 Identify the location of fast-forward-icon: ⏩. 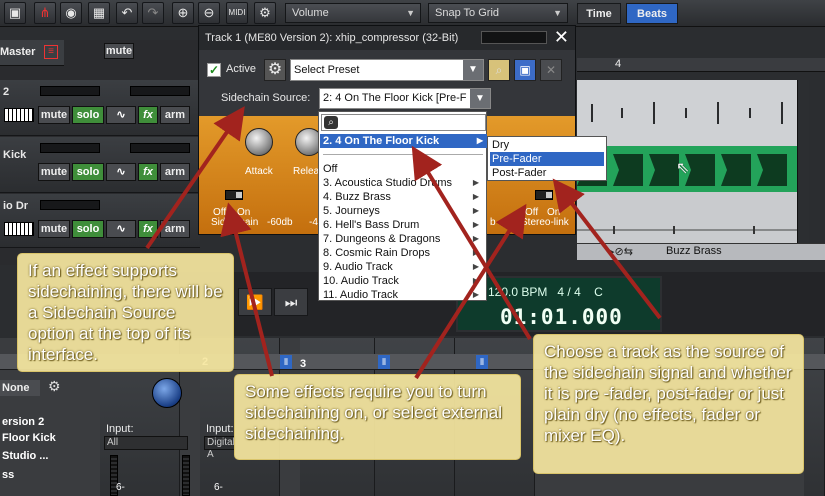
(255, 302).